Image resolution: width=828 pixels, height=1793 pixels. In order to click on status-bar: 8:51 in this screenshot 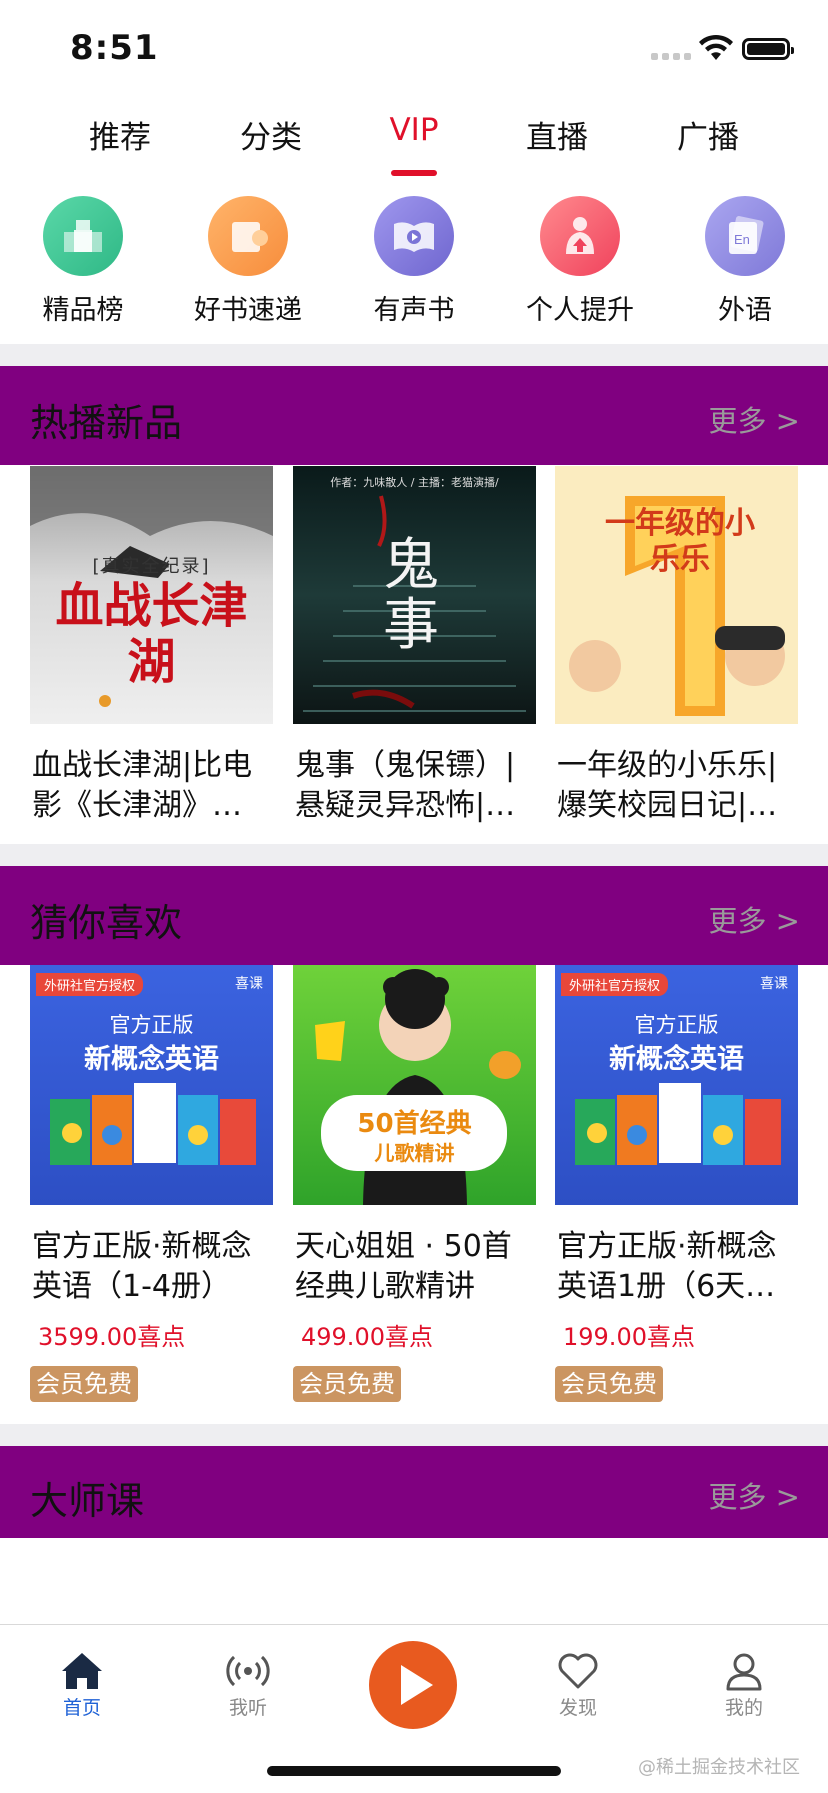, I will do `click(414, 49)`.